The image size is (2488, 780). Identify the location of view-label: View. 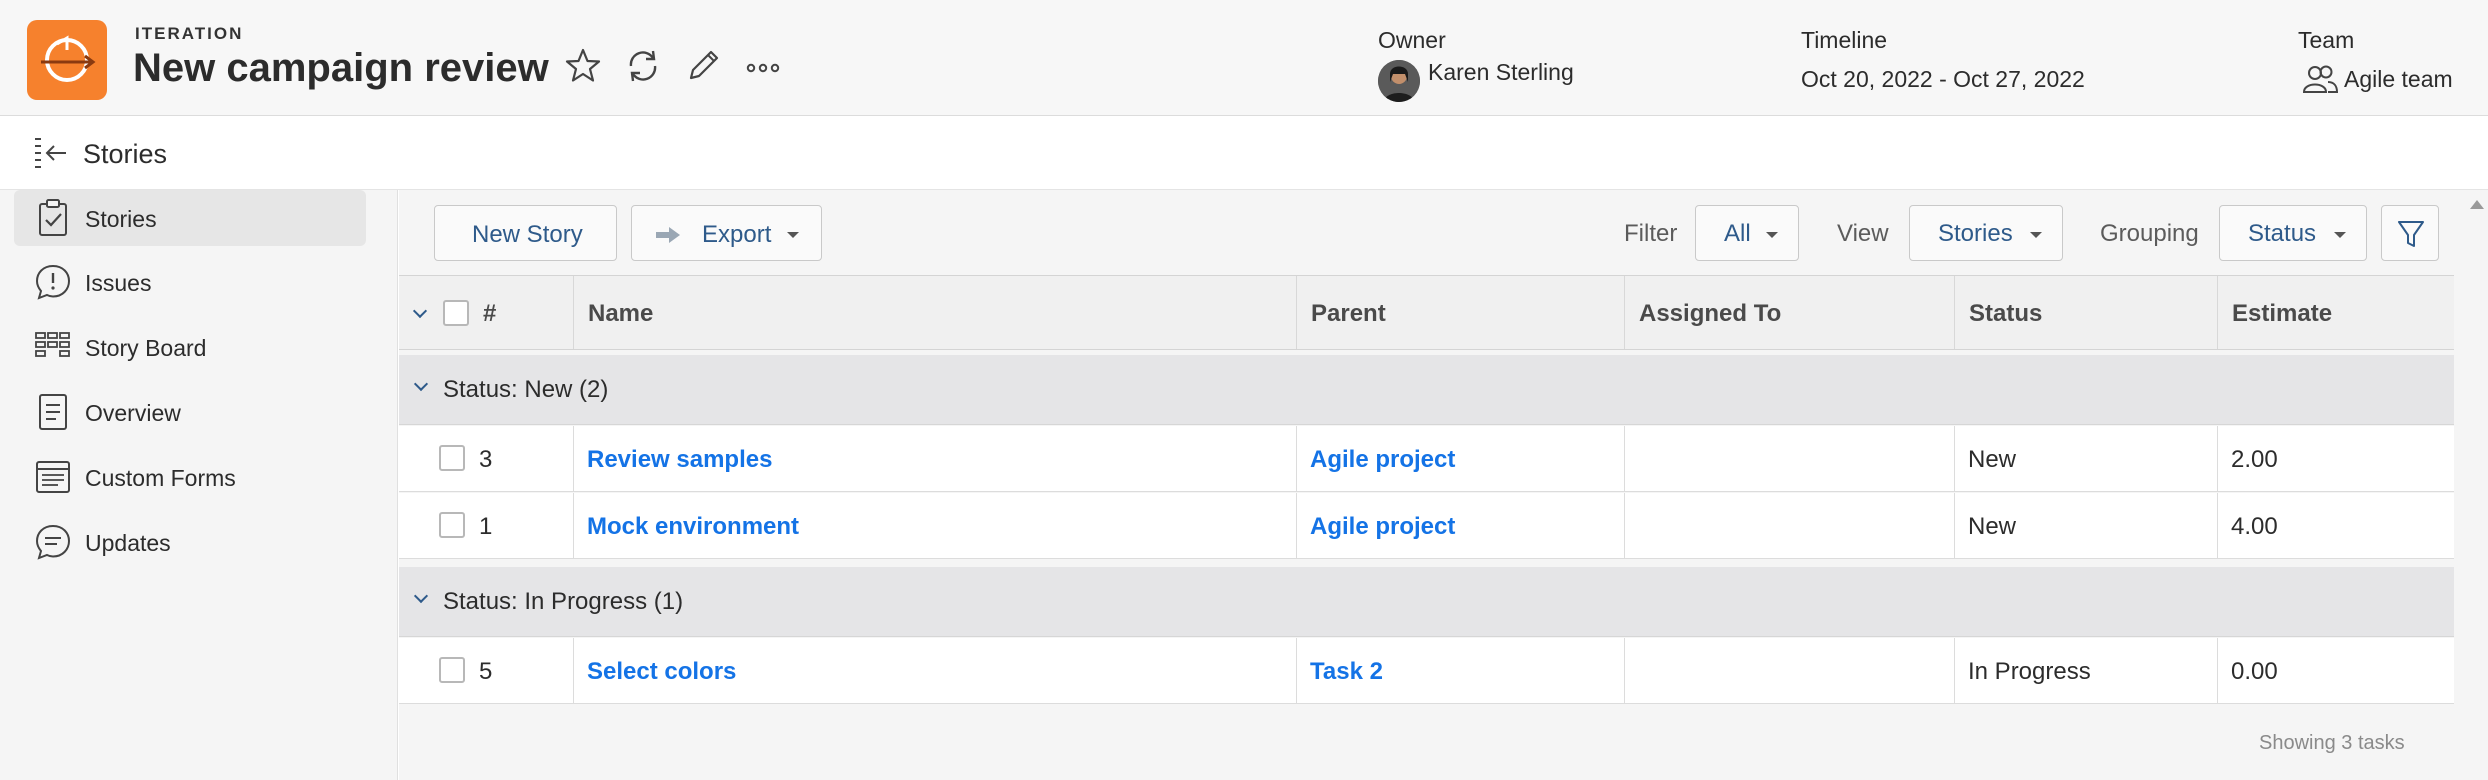
(1863, 233).